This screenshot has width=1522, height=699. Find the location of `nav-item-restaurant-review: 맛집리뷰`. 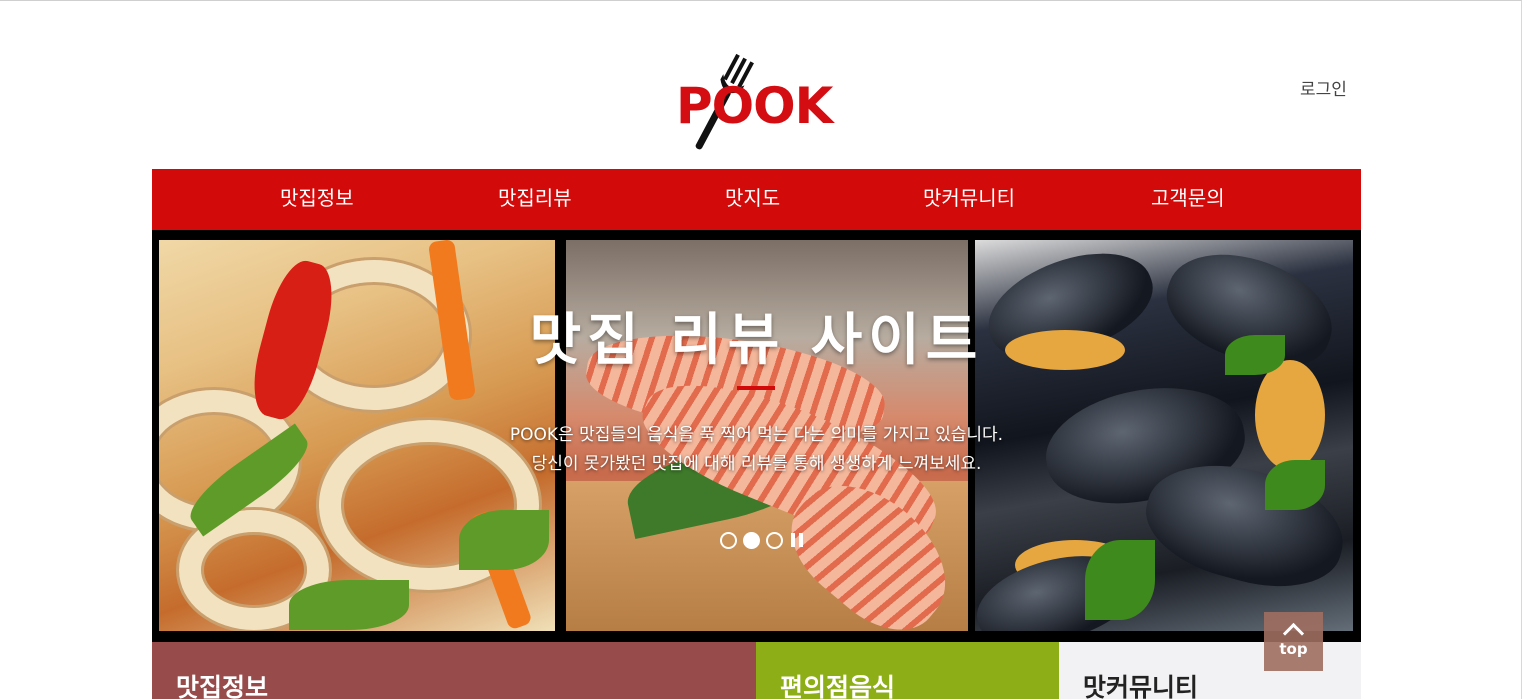

nav-item-restaurant-review: 맛집리뷰 is located at coordinates (535, 199).